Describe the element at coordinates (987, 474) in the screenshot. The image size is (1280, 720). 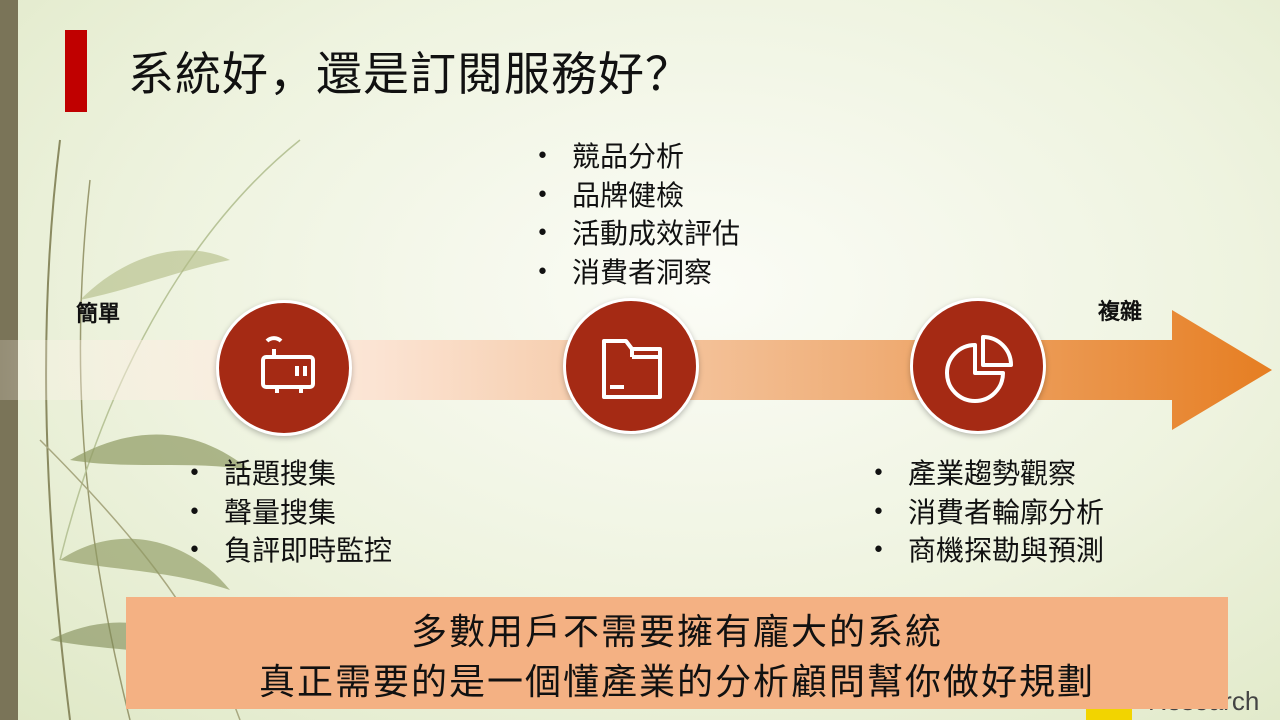
I see `list-item: 產業趨勢觀察` at that location.